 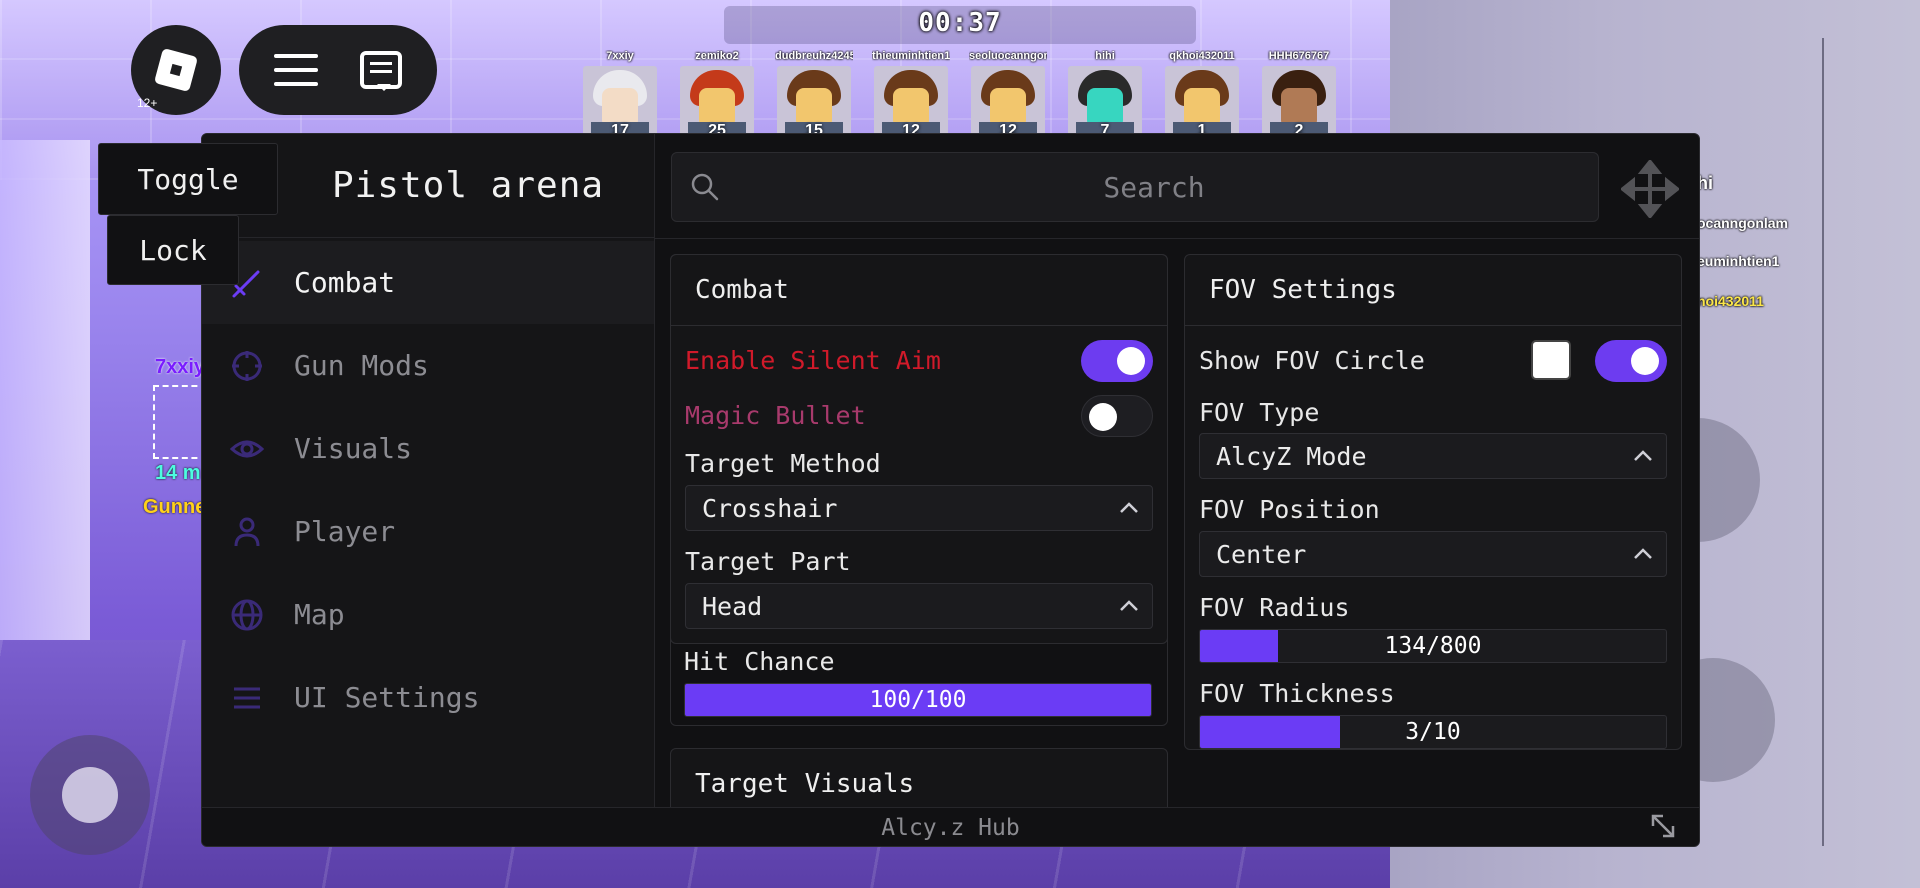 I want to click on player-card: zemiko2 25, so click(x=717, y=94).